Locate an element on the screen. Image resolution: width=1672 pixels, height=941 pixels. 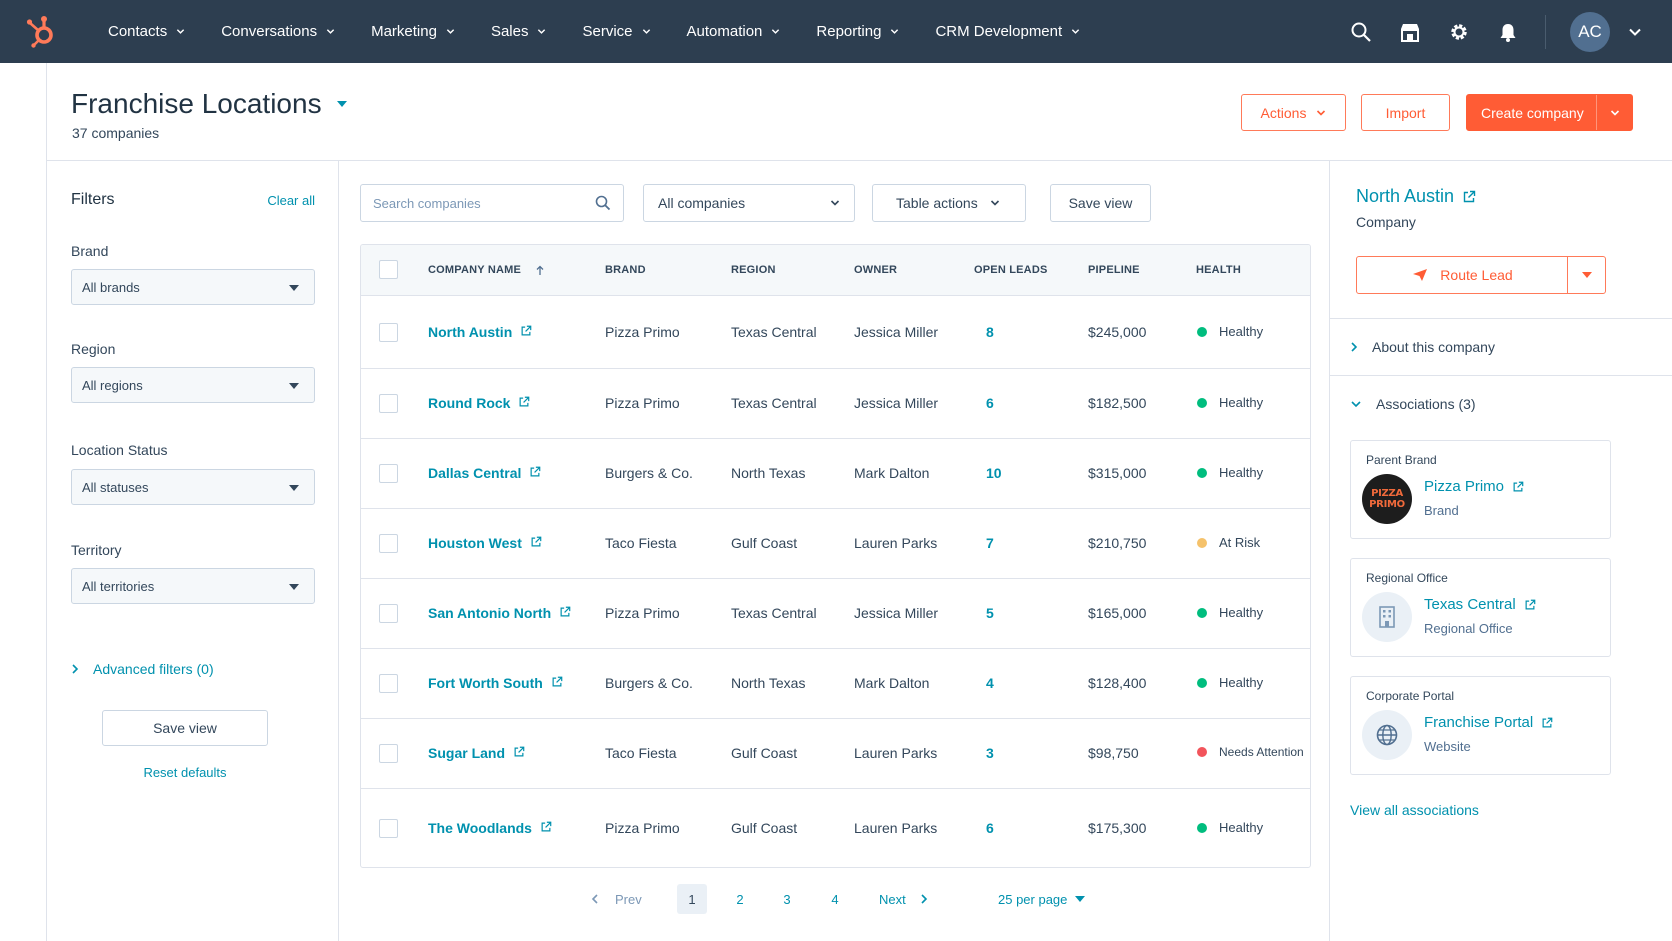
page-4-button: 4 is located at coordinates (835, 899).